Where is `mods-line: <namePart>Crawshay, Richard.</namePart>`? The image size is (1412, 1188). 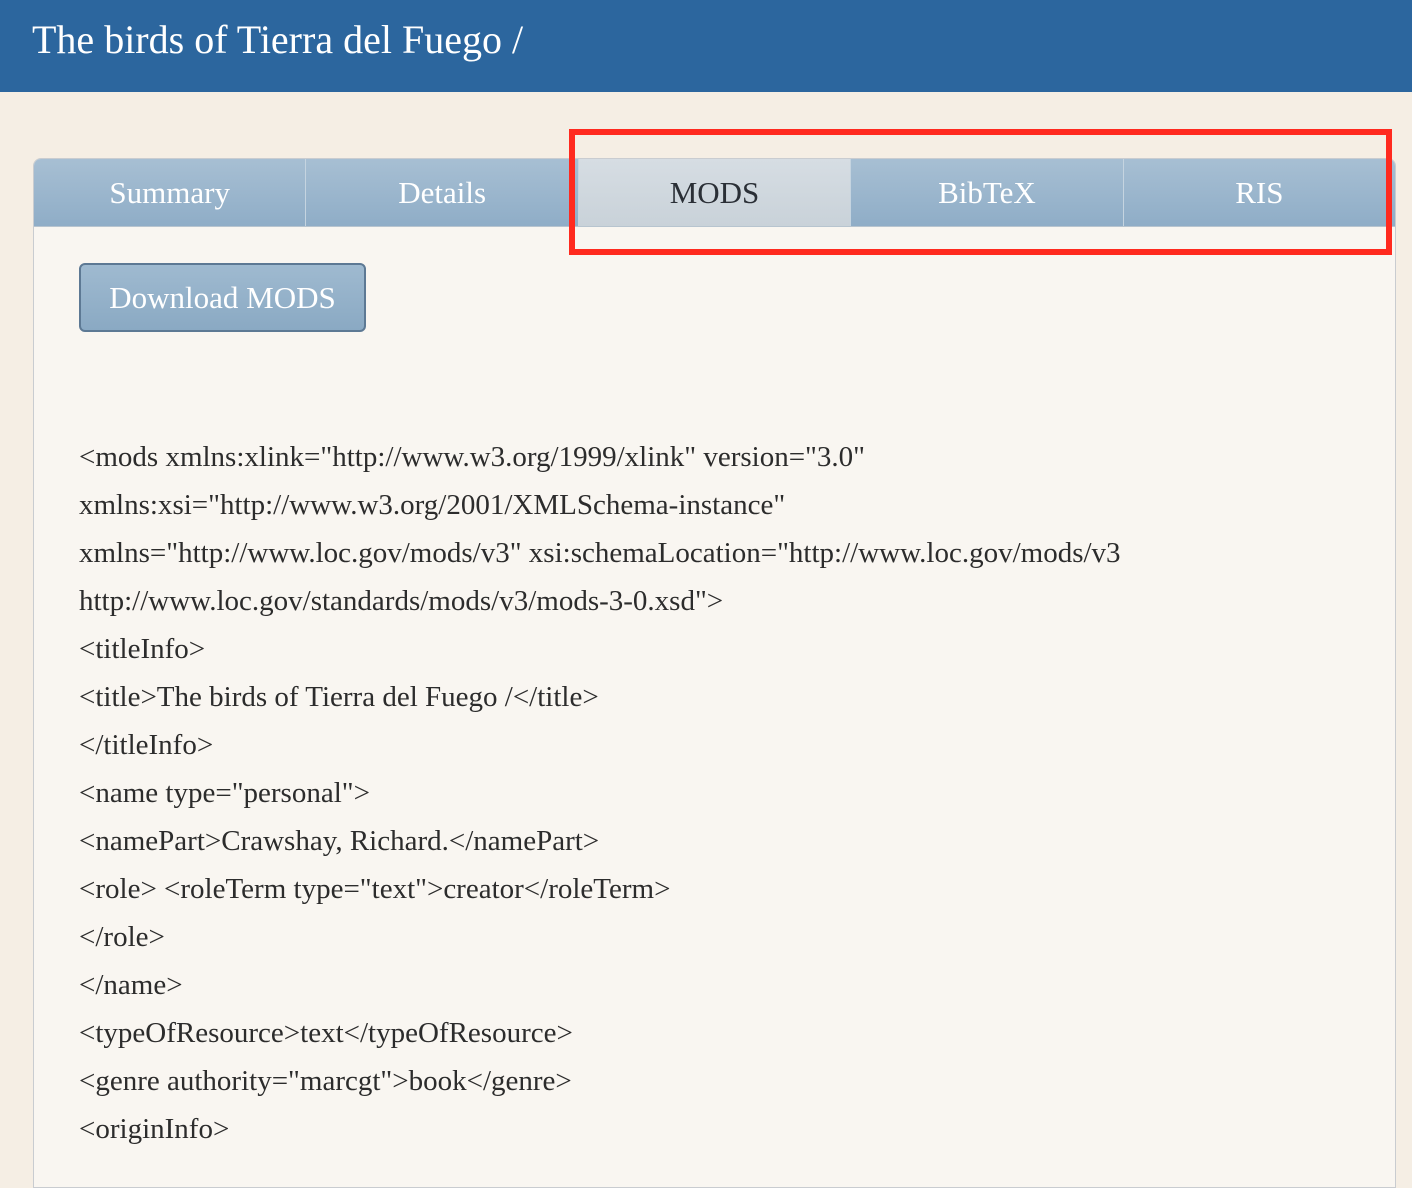 mods-line: <namePart>Crawshay, Richard.</namePart> is located at coordinates (339, 841).